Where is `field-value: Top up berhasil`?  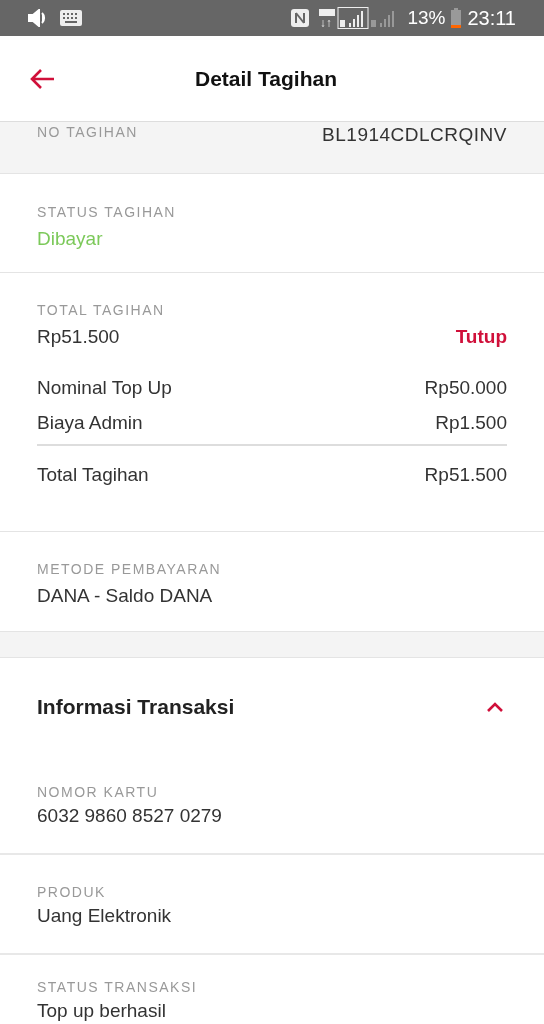 field-value: Top up berhasil is located at coordinates (102, 1011).